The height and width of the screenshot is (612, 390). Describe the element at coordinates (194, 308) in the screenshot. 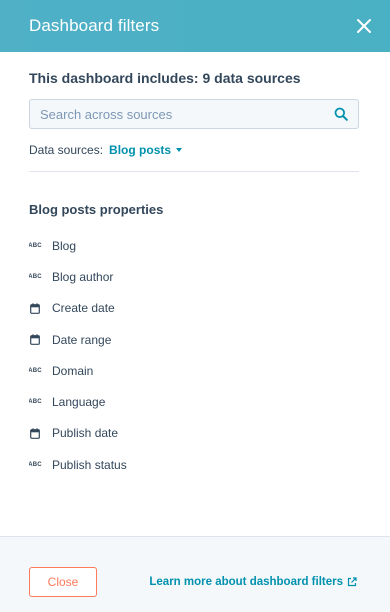

I see `property-item: Create date` at that location.